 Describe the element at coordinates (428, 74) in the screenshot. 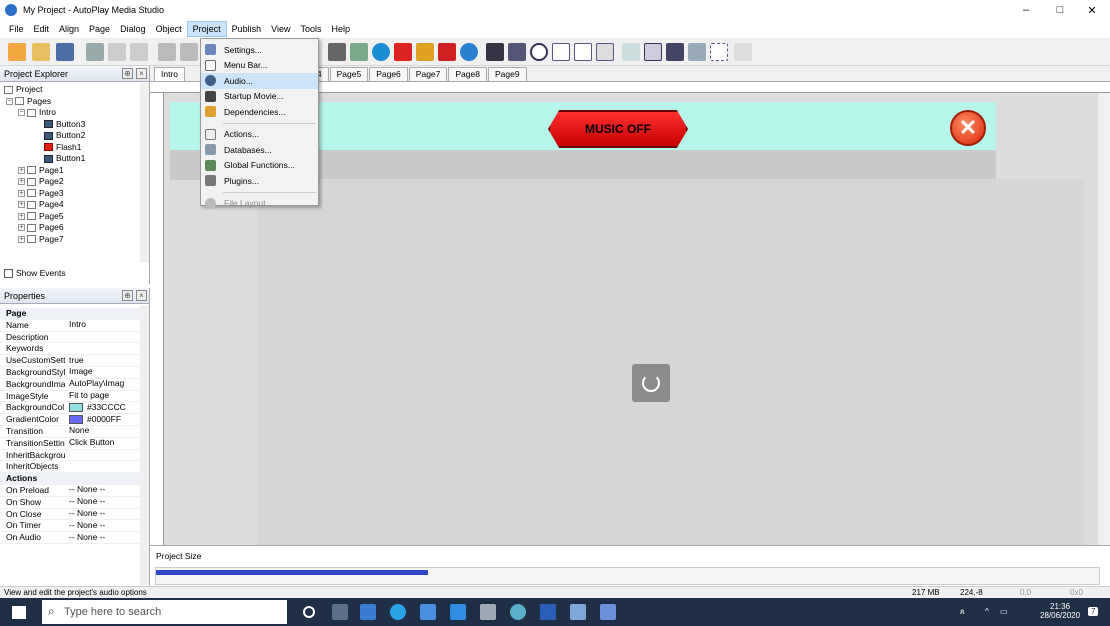

I see `tab-page7: Page7` at that location.